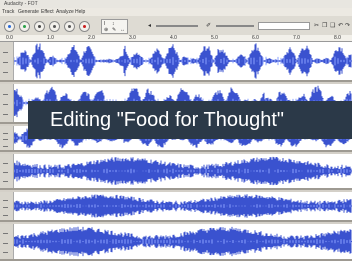 This screenshot has width=352, height=261. I want to click on ruler-tick: 7.0, so click(296, 38).